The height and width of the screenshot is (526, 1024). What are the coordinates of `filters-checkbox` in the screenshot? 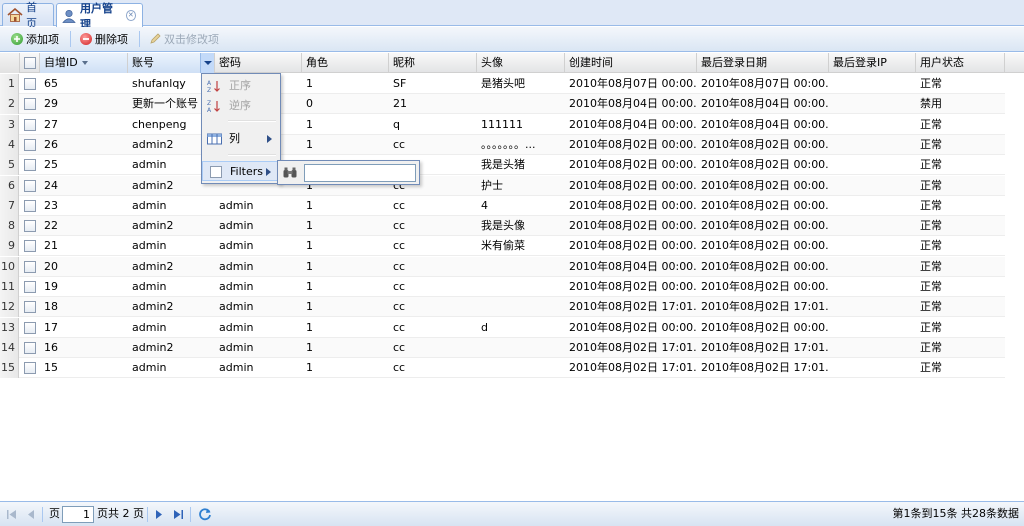 It's located at (216, 172).